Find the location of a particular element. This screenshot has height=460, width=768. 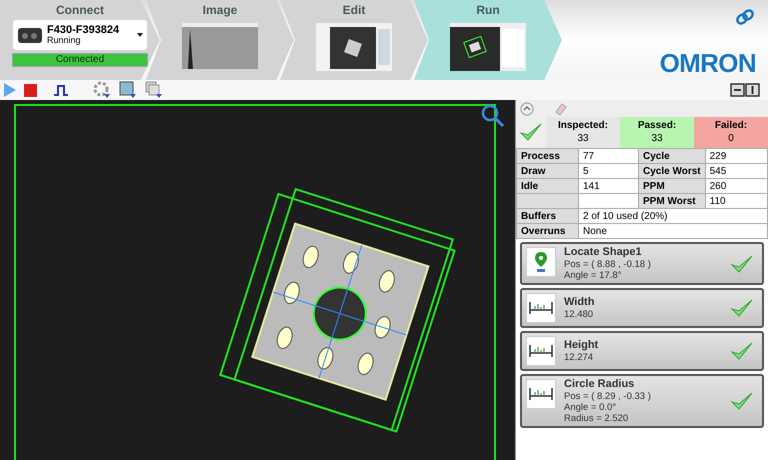

stat-value: 229 is located at coordinates (736, 156).